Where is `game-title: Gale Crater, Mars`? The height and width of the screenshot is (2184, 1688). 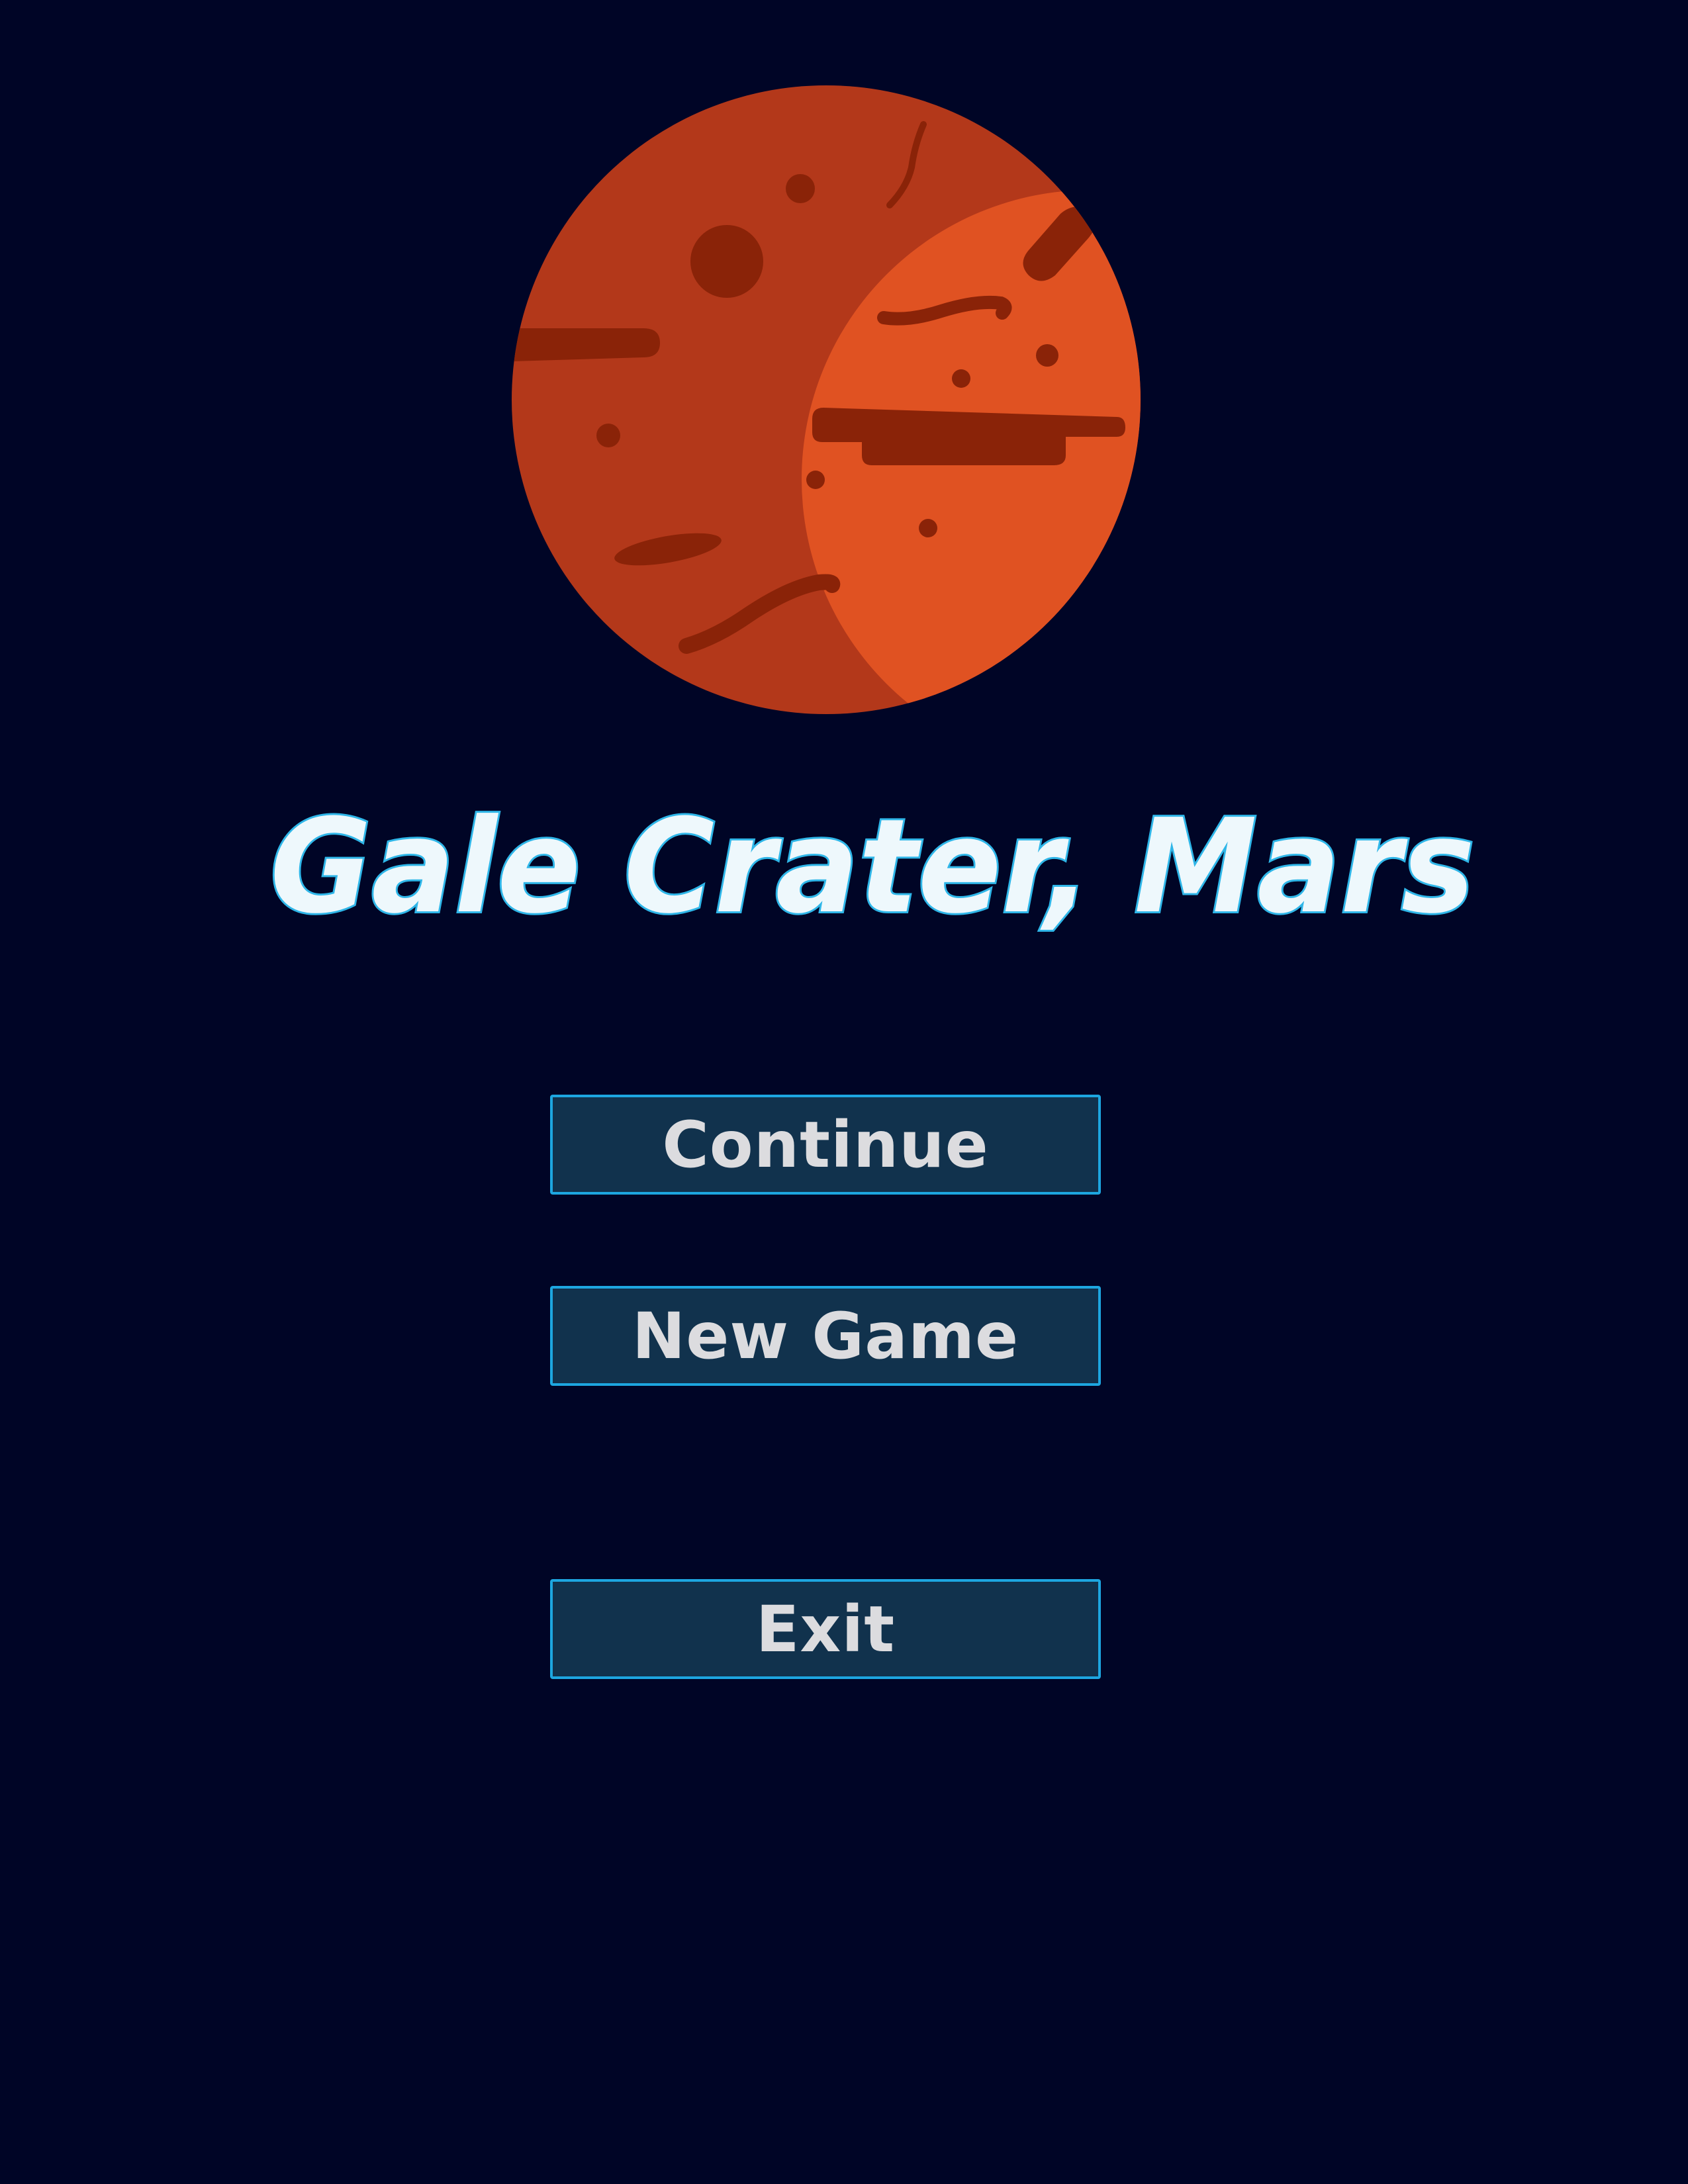
game-title: Gale Crater, Mars is located at coordinates (872, 867).